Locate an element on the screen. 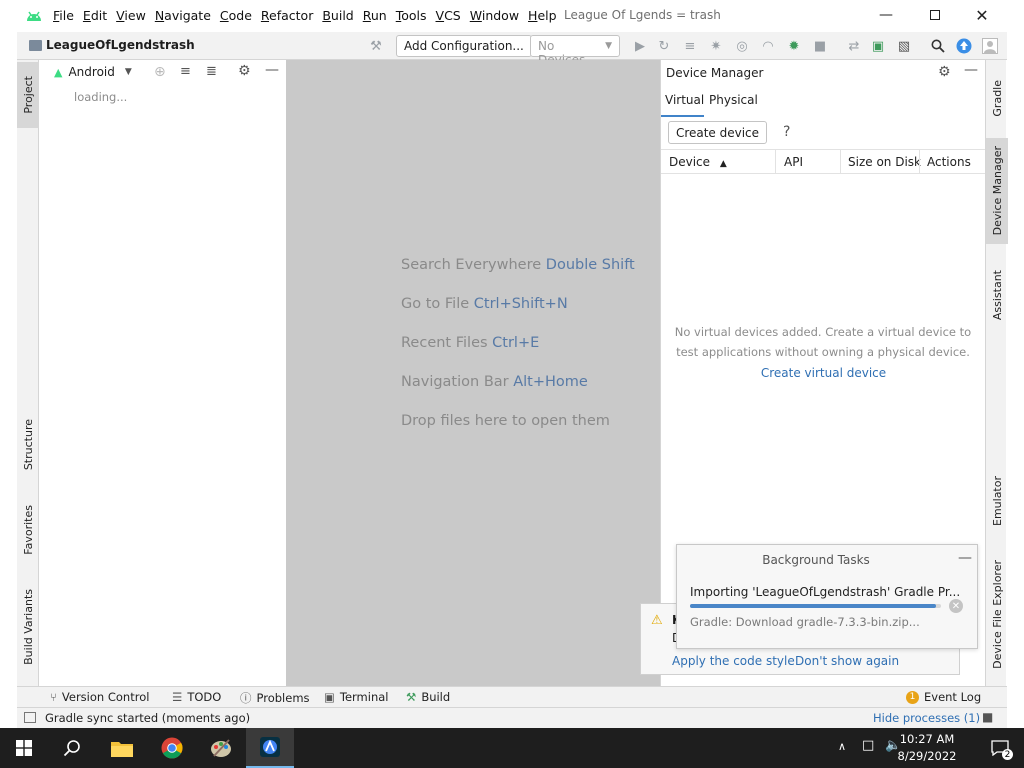 Image resolution: width=1024 pixels, height=768 pixels. paint-app is located at coordinates (221, 748).